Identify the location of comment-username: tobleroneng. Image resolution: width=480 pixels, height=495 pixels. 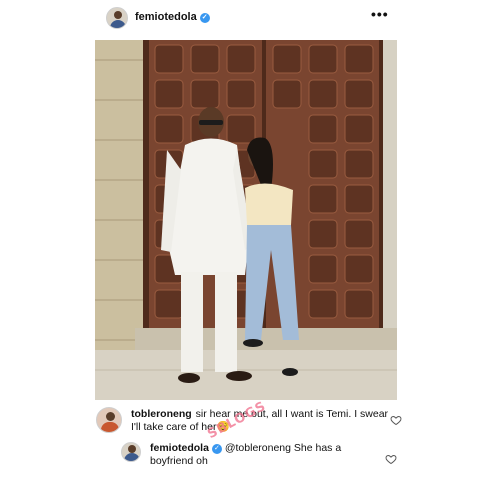
(161, 414).